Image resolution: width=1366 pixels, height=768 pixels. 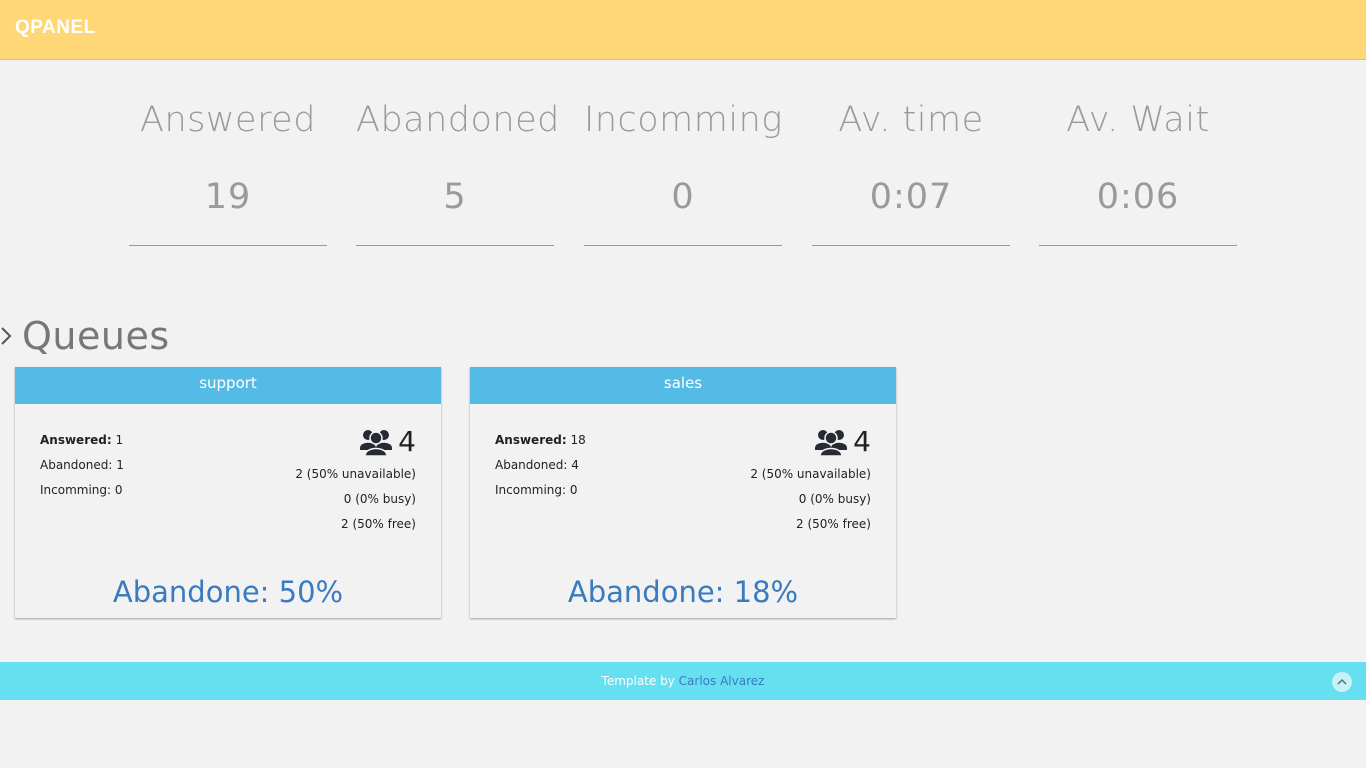 I want to click on footer: Template by Carlos Alvarez, so click(x=683, y=681).